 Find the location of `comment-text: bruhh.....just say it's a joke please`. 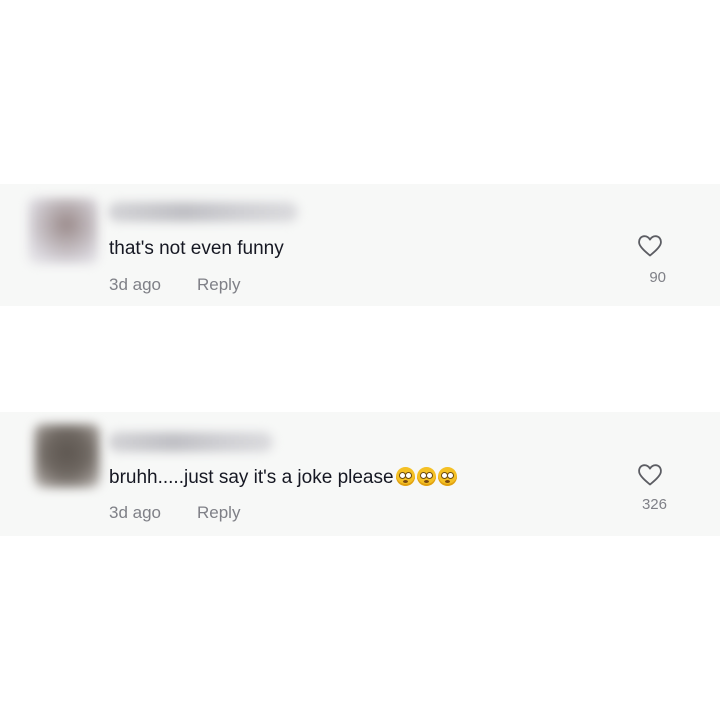

comment-text: bruhh.....just say it's a joke please is located at coordinates (283, 478).